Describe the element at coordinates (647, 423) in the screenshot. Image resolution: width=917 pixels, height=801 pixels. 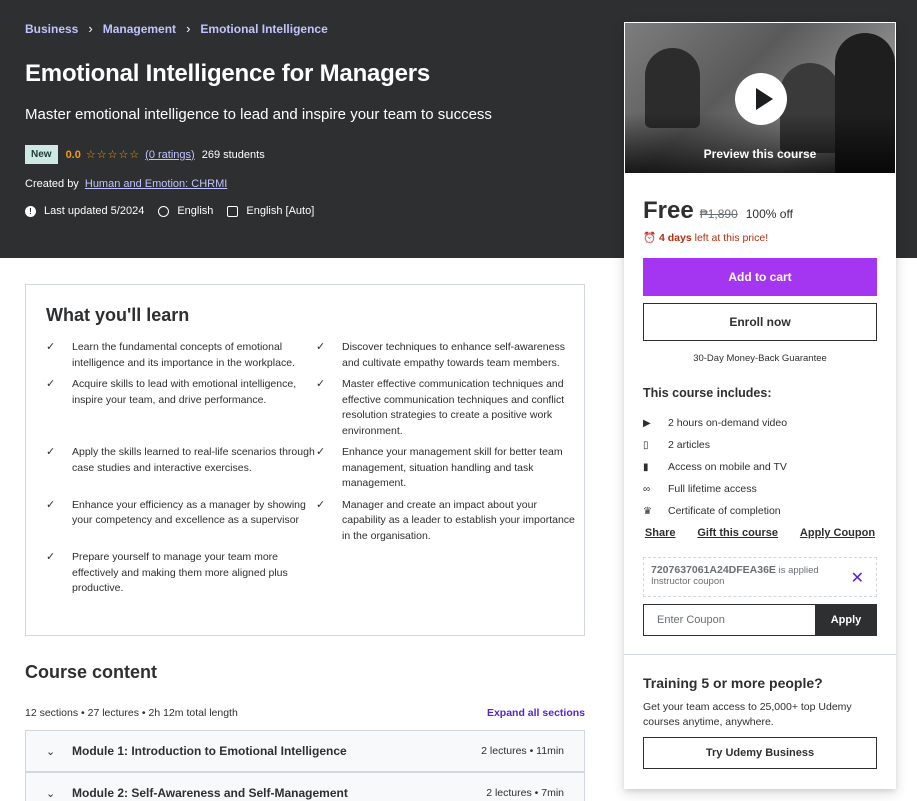
I see `video-icon: ▶` at that location.